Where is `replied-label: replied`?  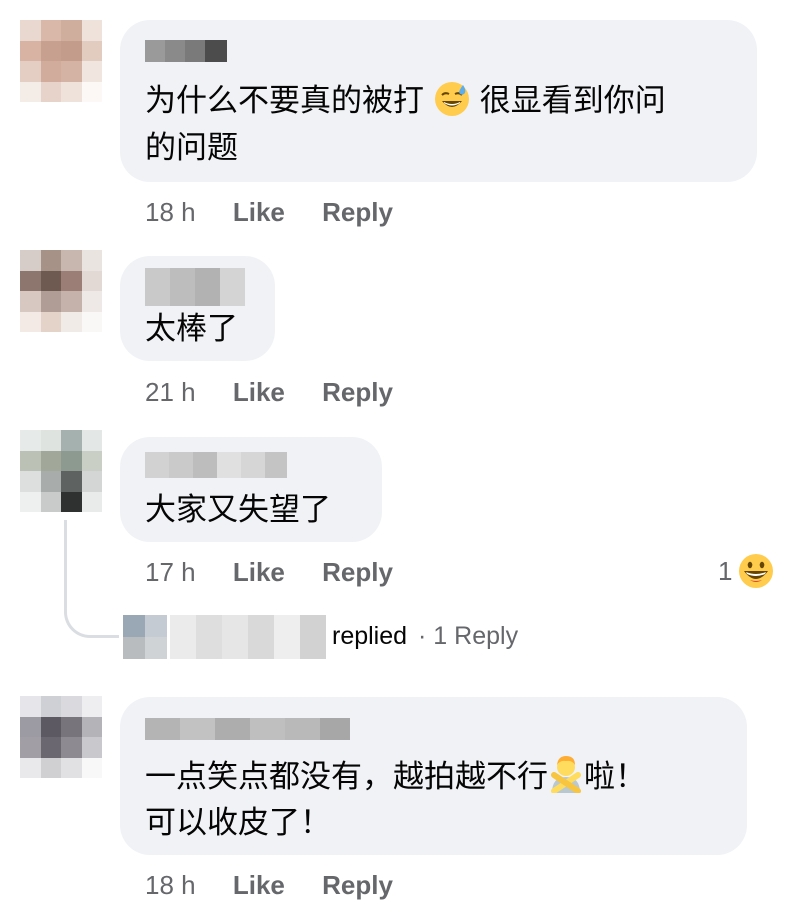
replied-label: replied is located at coordinates (370, 636).